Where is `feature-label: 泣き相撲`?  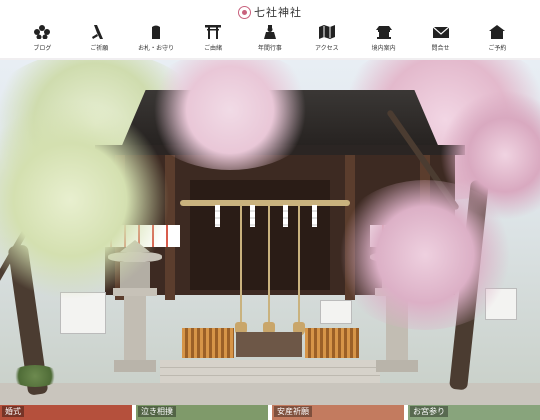 feature-label: 泣き相撲 is located at coordinates (157, 411).